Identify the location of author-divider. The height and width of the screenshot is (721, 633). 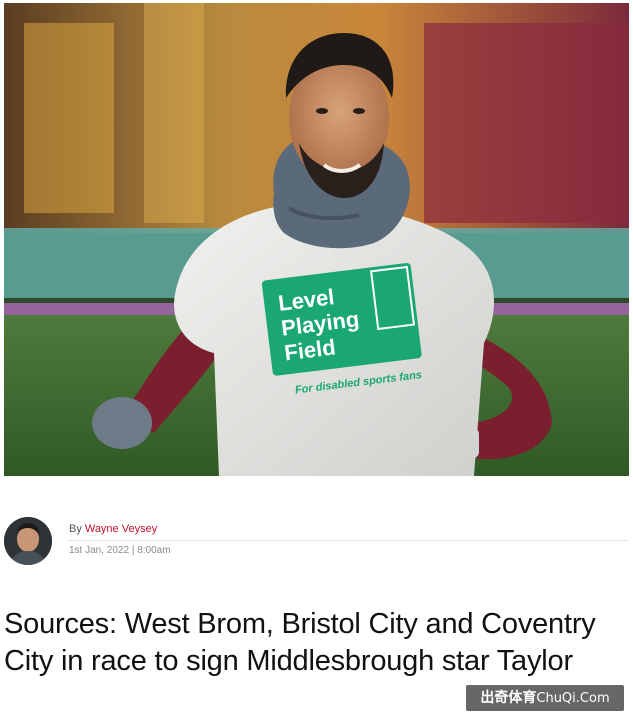
(348, 540).